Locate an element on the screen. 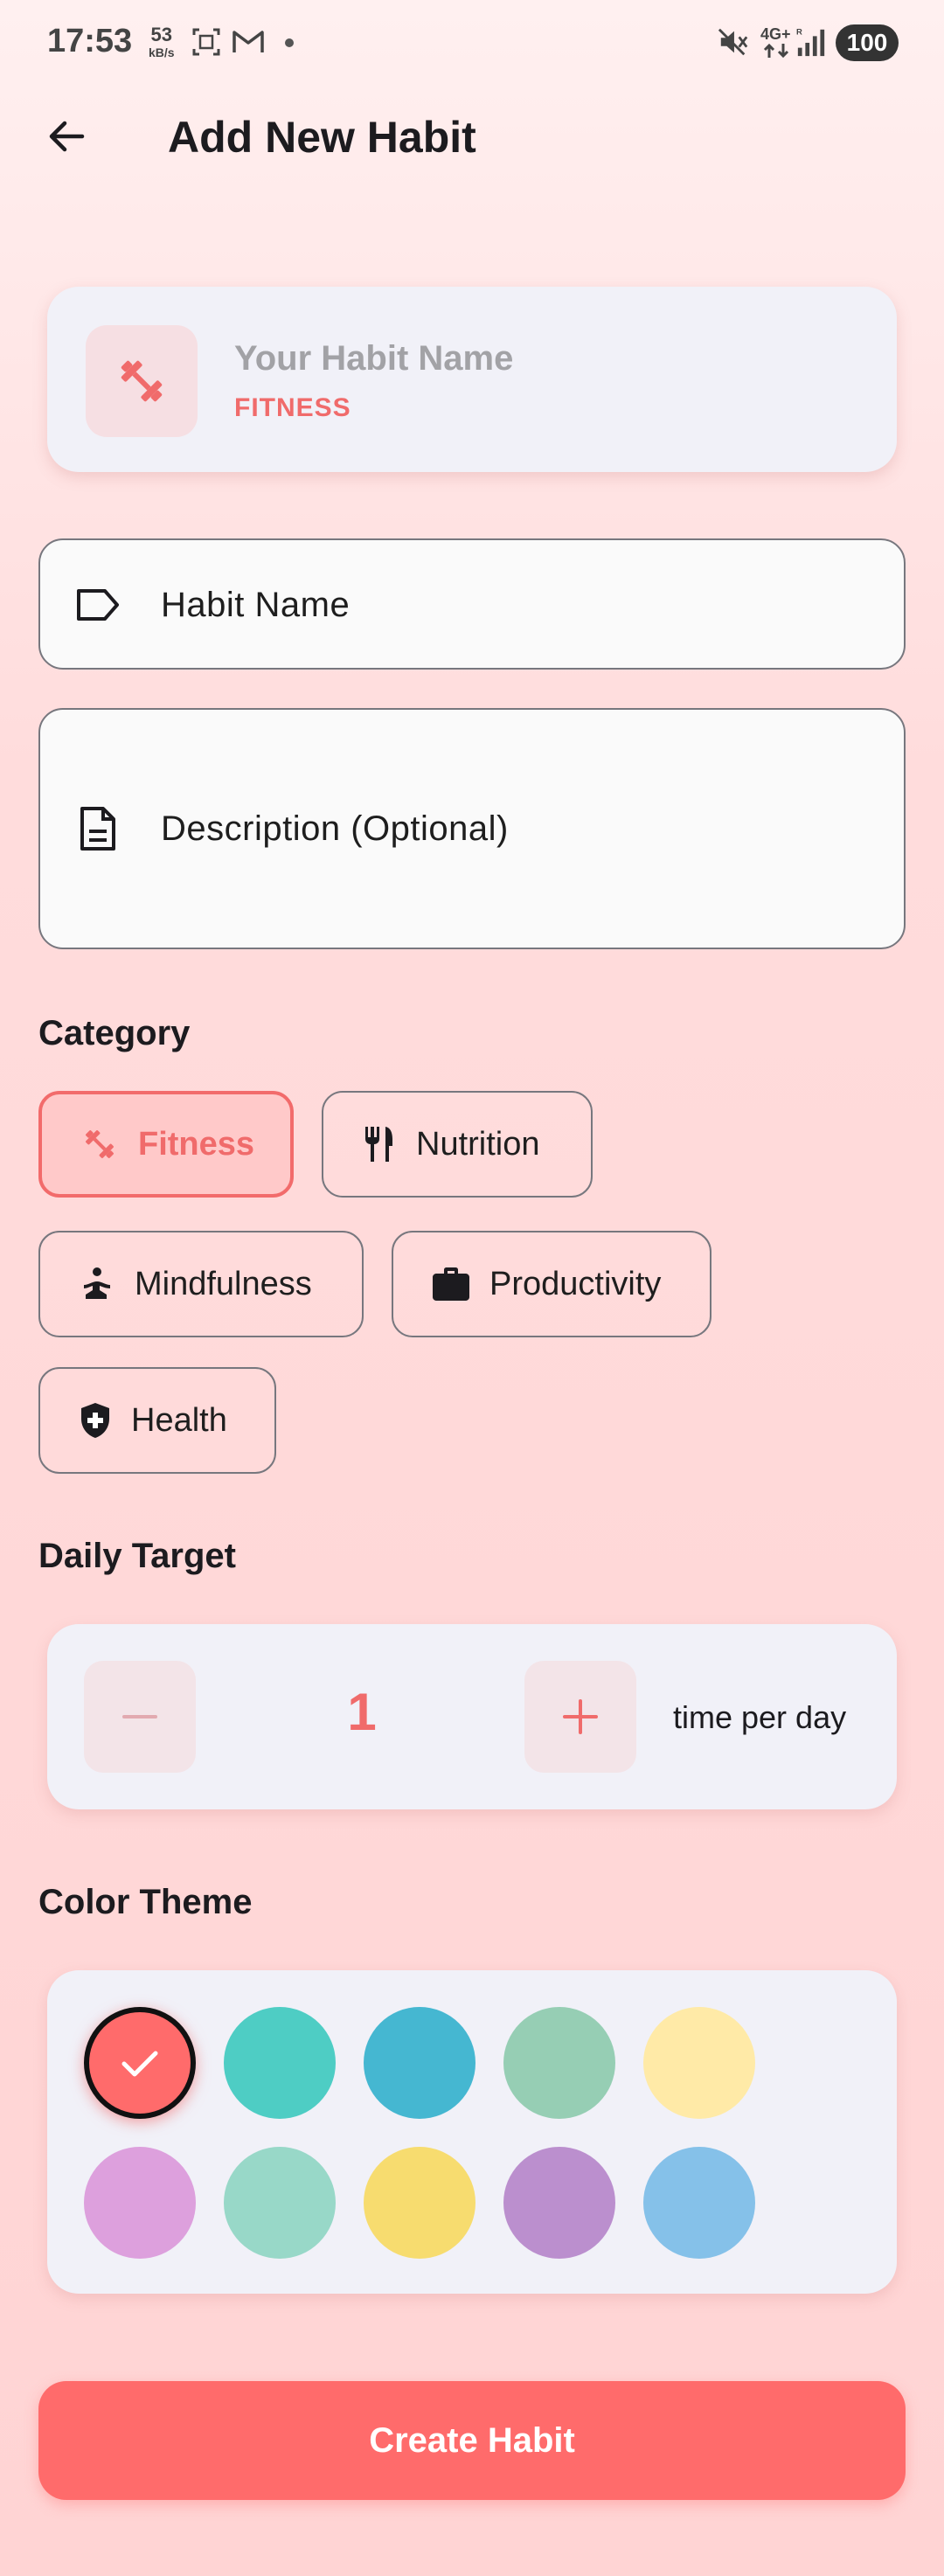 The image size is (944, 2576). habit-name-field: Habit Name is located at coordinates (472, 604).